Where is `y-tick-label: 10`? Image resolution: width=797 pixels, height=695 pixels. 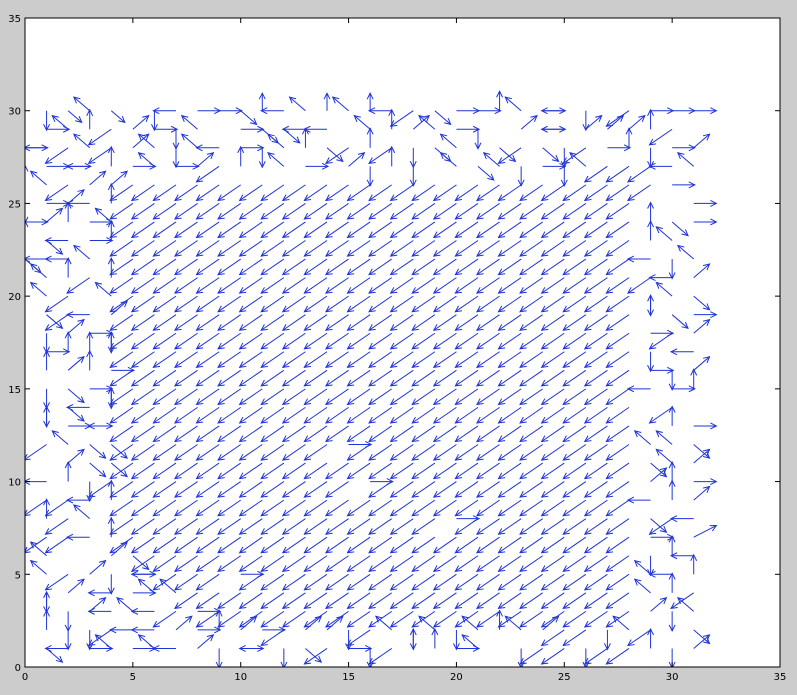 y-tick-label: 10 is located at coordinates (14, 483).